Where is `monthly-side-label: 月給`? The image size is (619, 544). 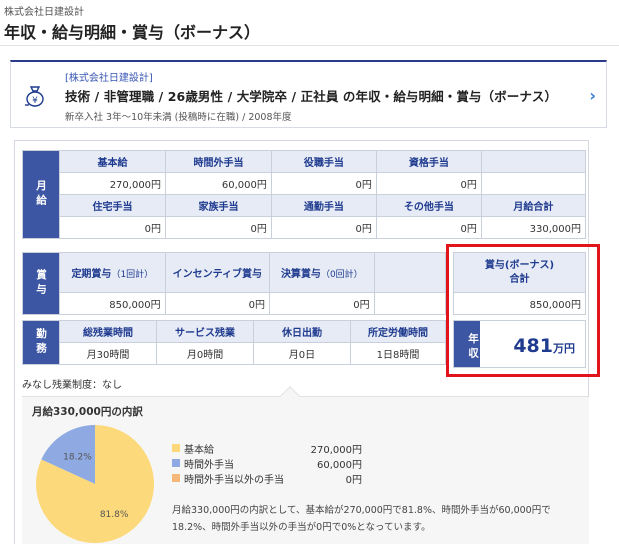 monthly-side-label: 月給 is located at coordinates (41, 194).